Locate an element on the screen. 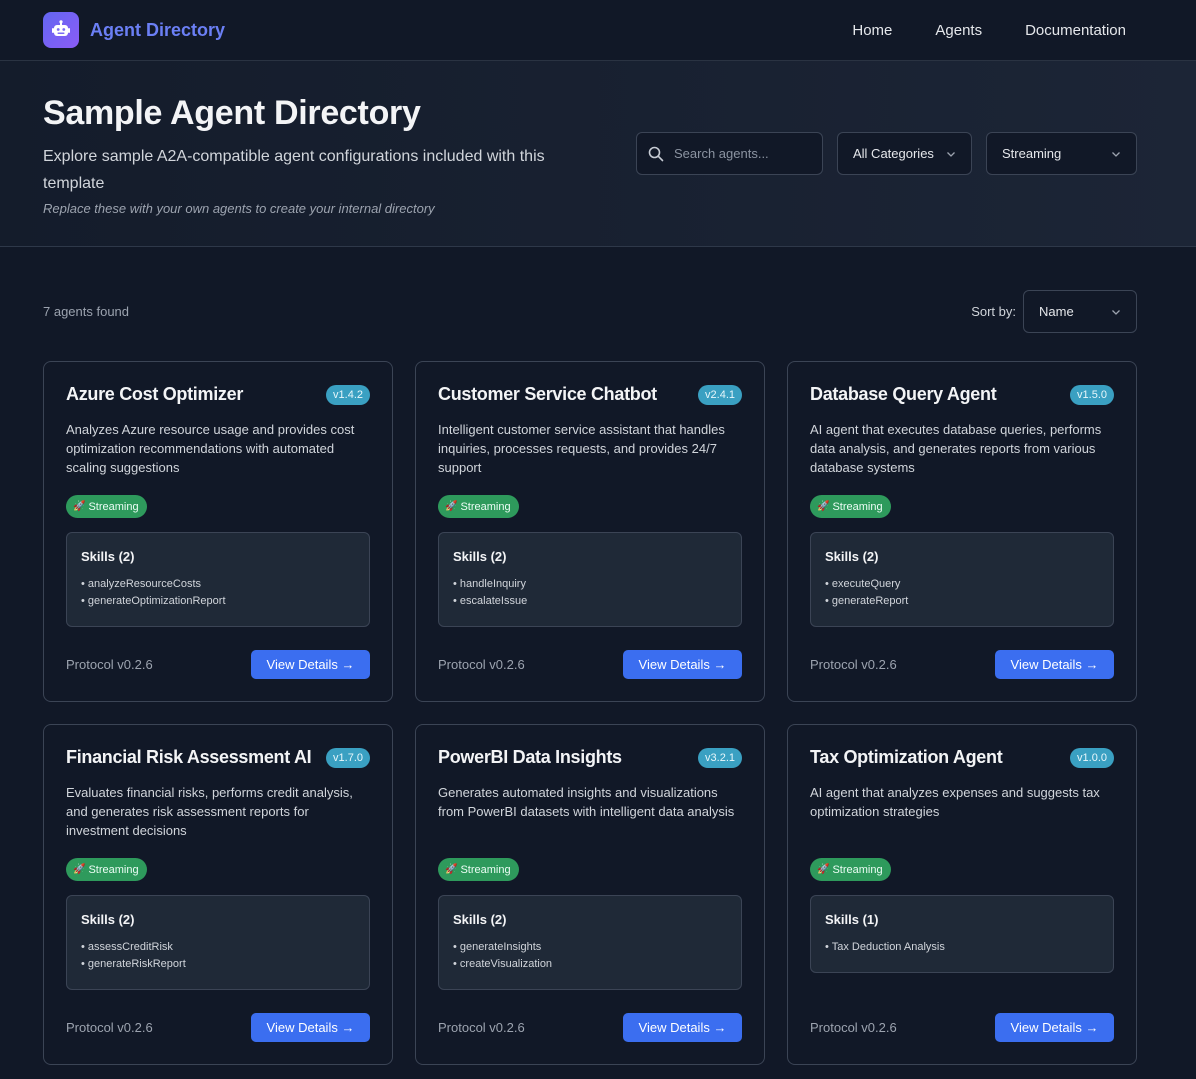 This screenshot has height=1079, width=1196. version-badge: v2.4.1 is located at coordinates (720, 394).